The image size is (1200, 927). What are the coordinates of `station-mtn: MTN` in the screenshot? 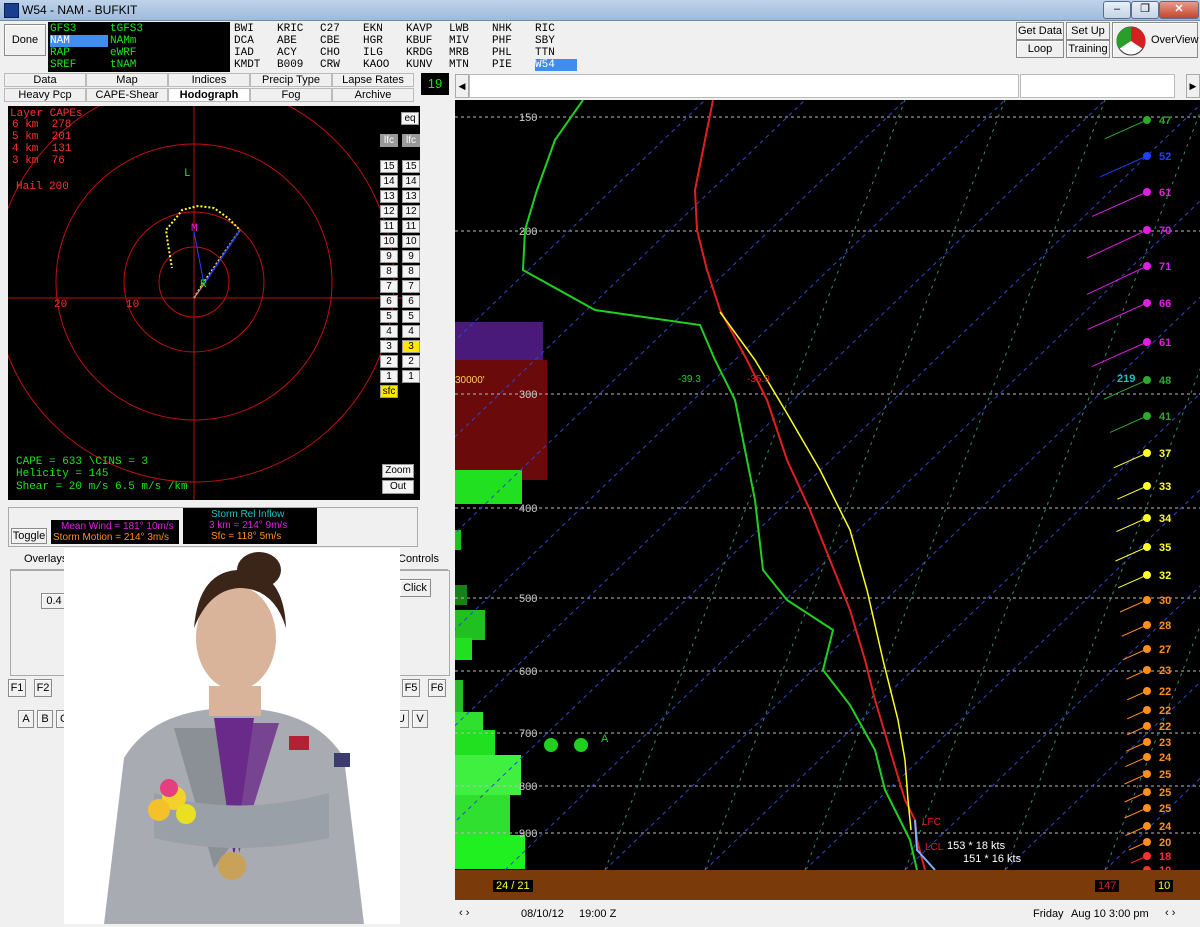 It's located at (470, 65).